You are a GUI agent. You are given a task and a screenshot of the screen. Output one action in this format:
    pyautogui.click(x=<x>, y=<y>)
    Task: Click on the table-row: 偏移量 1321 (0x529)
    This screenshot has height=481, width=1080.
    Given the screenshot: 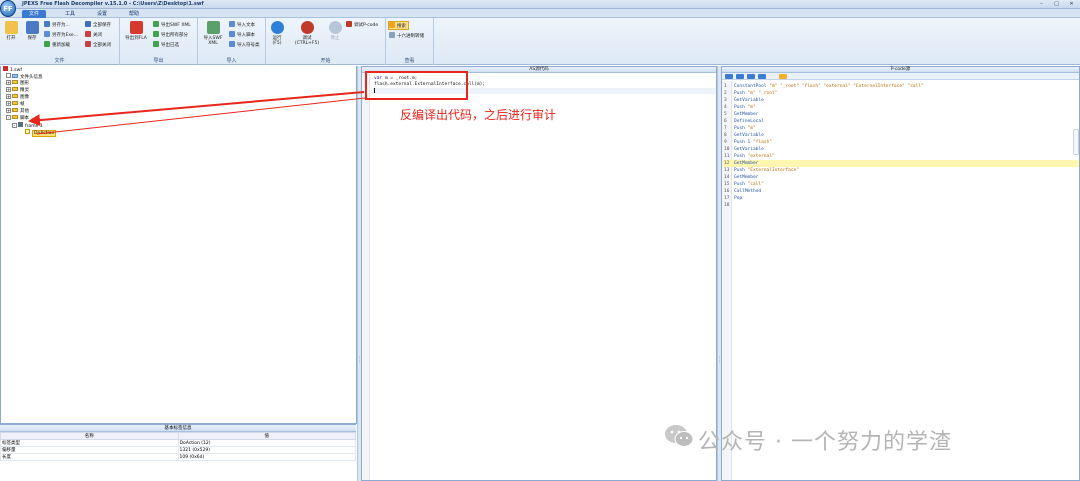 What is the action you would take?
    pyautogui.click(x=178, y=450)
    